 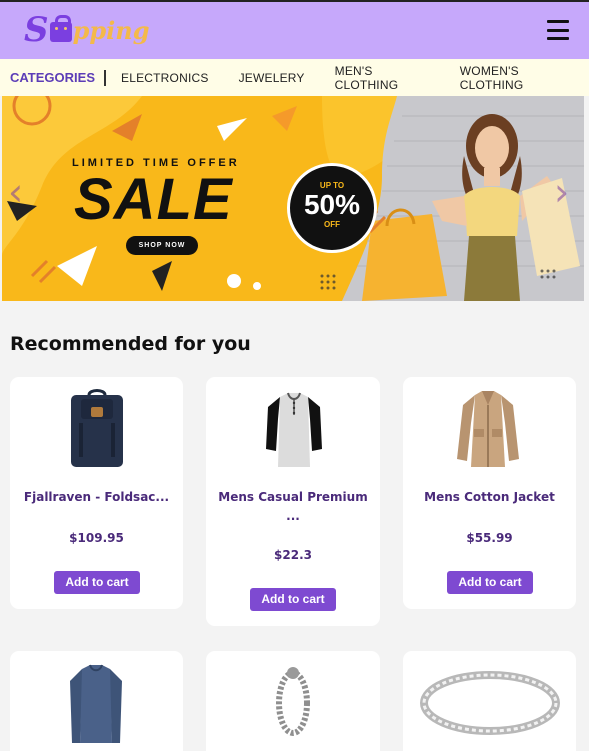 What do you see at coordinates (294, 429) in the screenshot?
I see `henley-shirt-image` at bounding box center [294, 429].